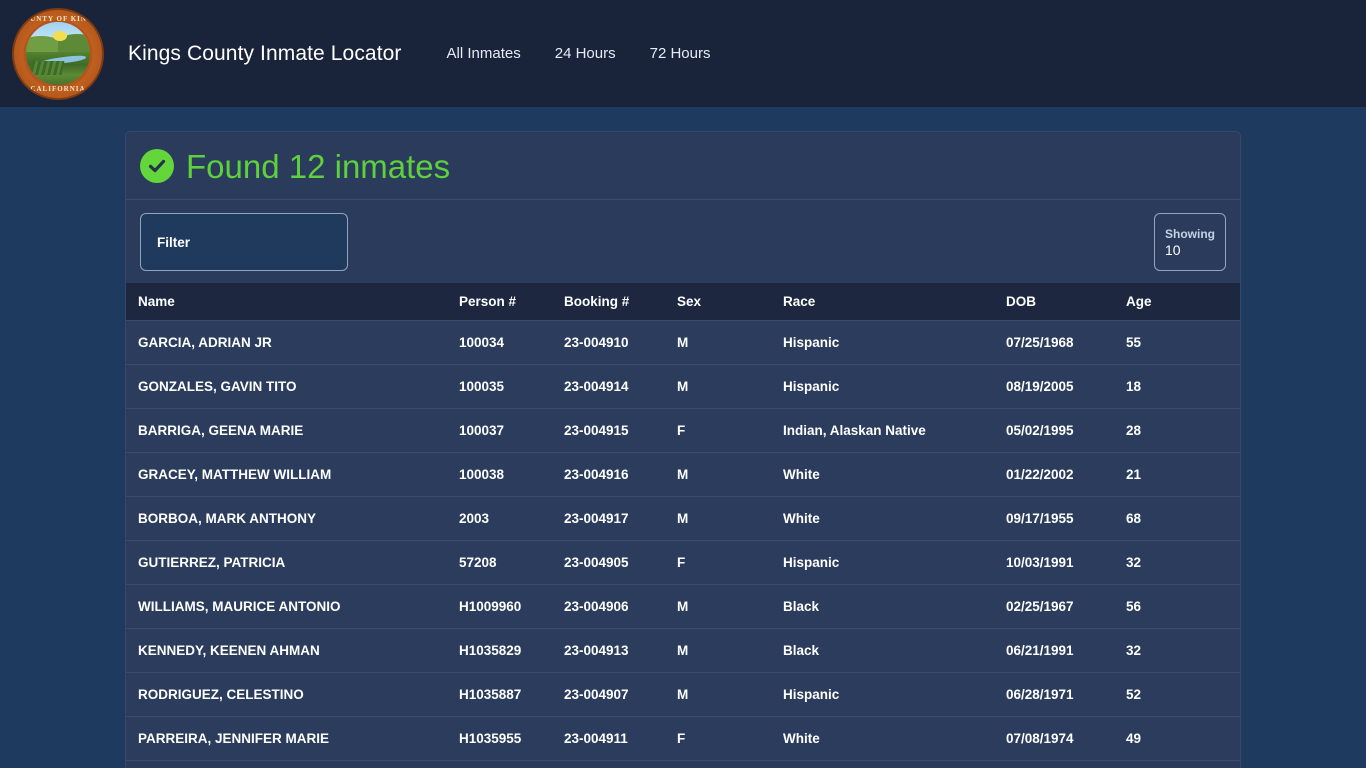  What do you see at coordinates (511, 342) in the screenshot?
I see `cell-person: 100034` at bounding box center [511, 342].